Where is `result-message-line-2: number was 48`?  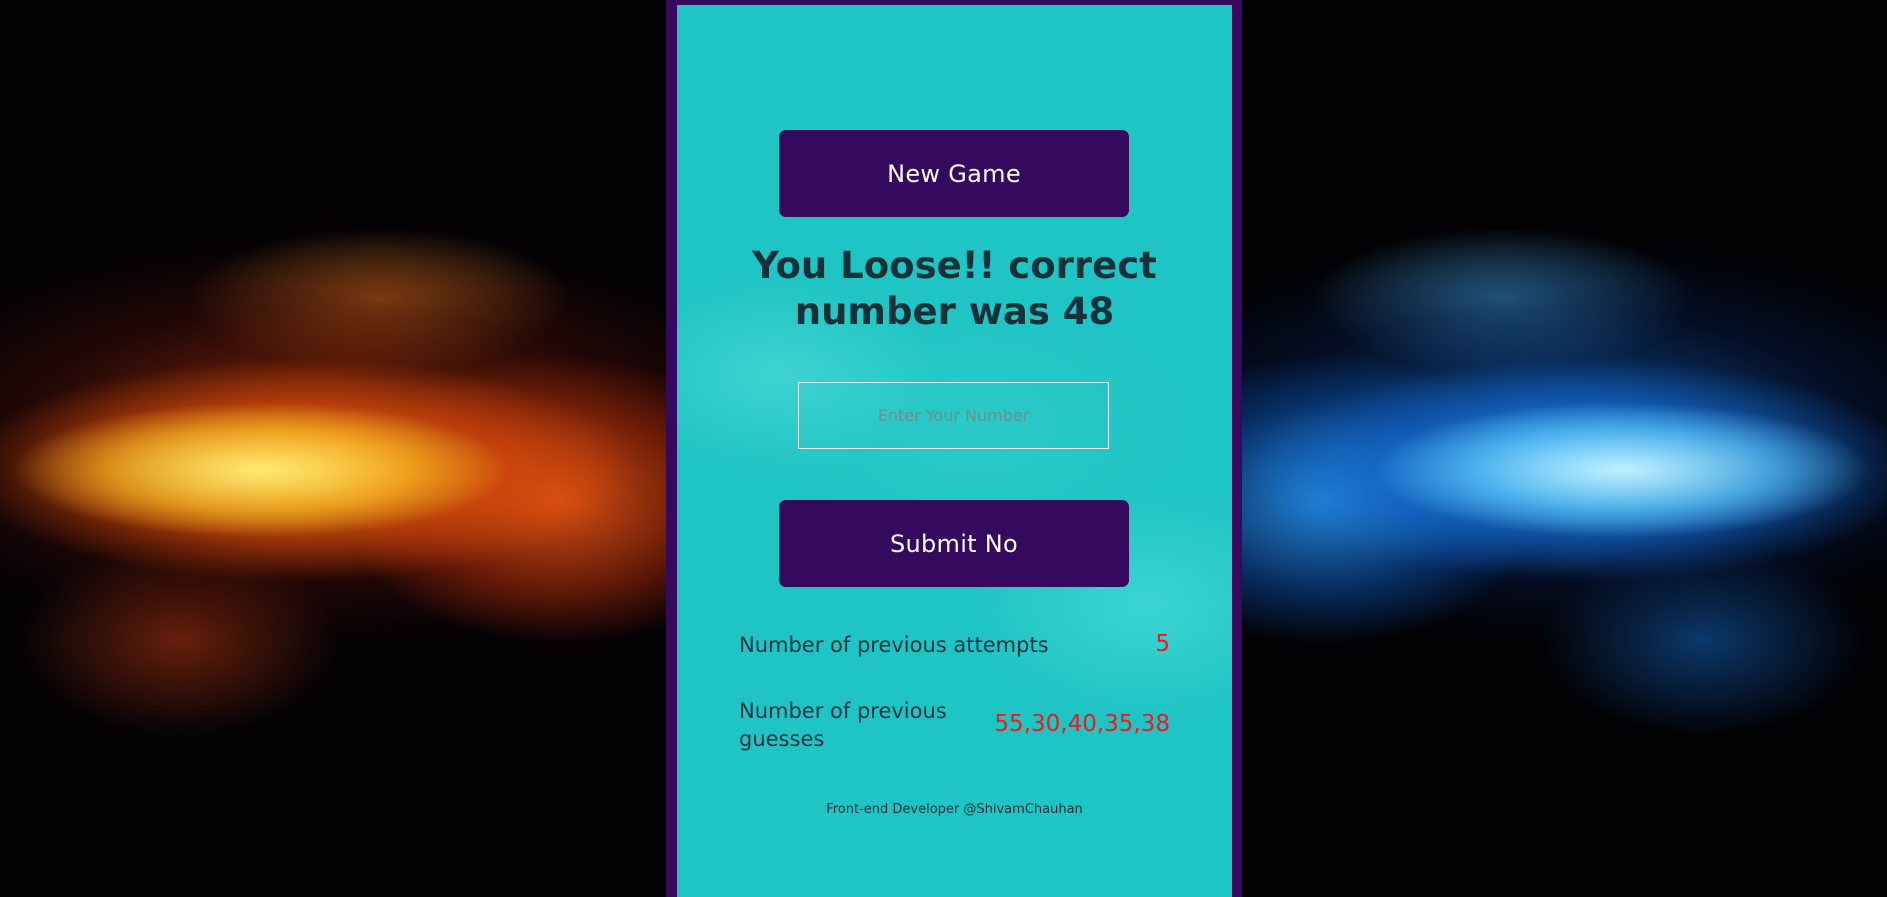
result-message-line-2: number was 48 is located at coordinates (954, 311).